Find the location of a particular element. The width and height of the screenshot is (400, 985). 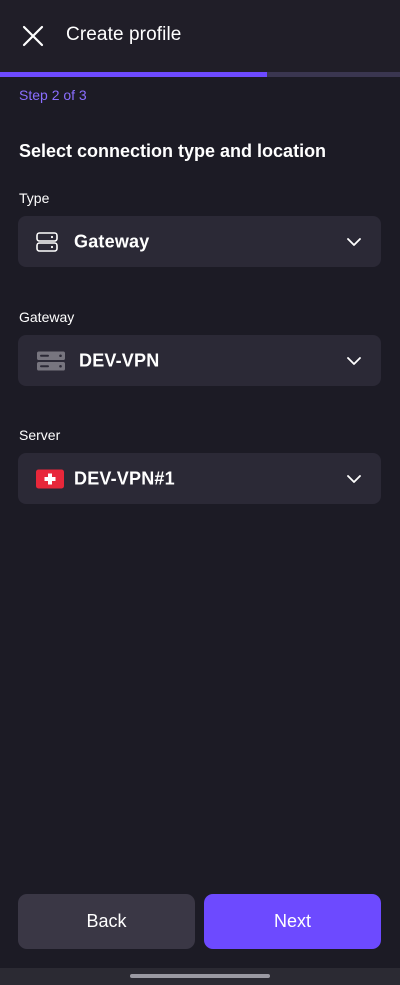

server-label: Server is located at coordinates (40, 435).